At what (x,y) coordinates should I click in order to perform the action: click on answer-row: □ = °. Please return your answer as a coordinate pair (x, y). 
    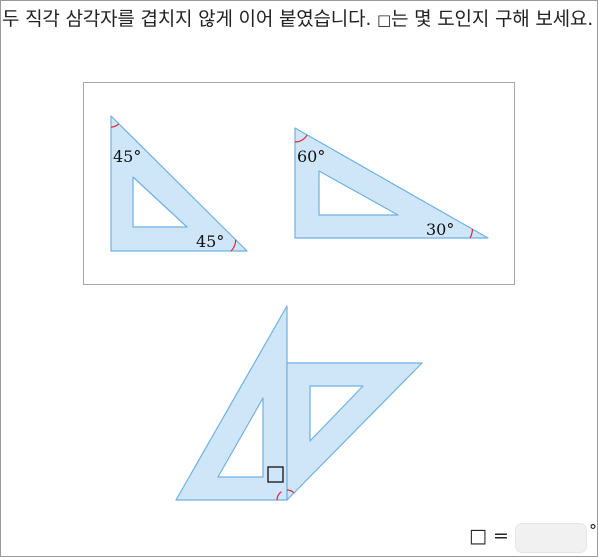
    Looking at the image, I should click on (533, 537).